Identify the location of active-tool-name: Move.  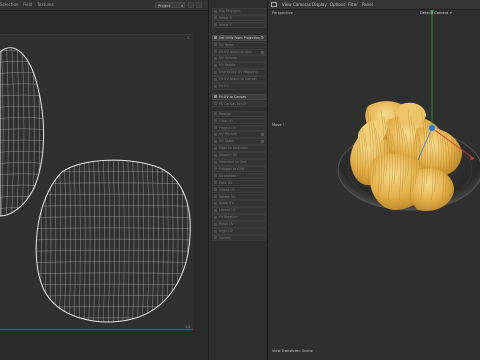
(277, 125).